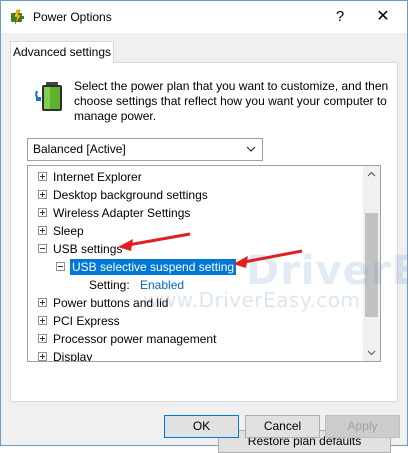  I want to click on setting-label: Setting:, so click(109, 285).